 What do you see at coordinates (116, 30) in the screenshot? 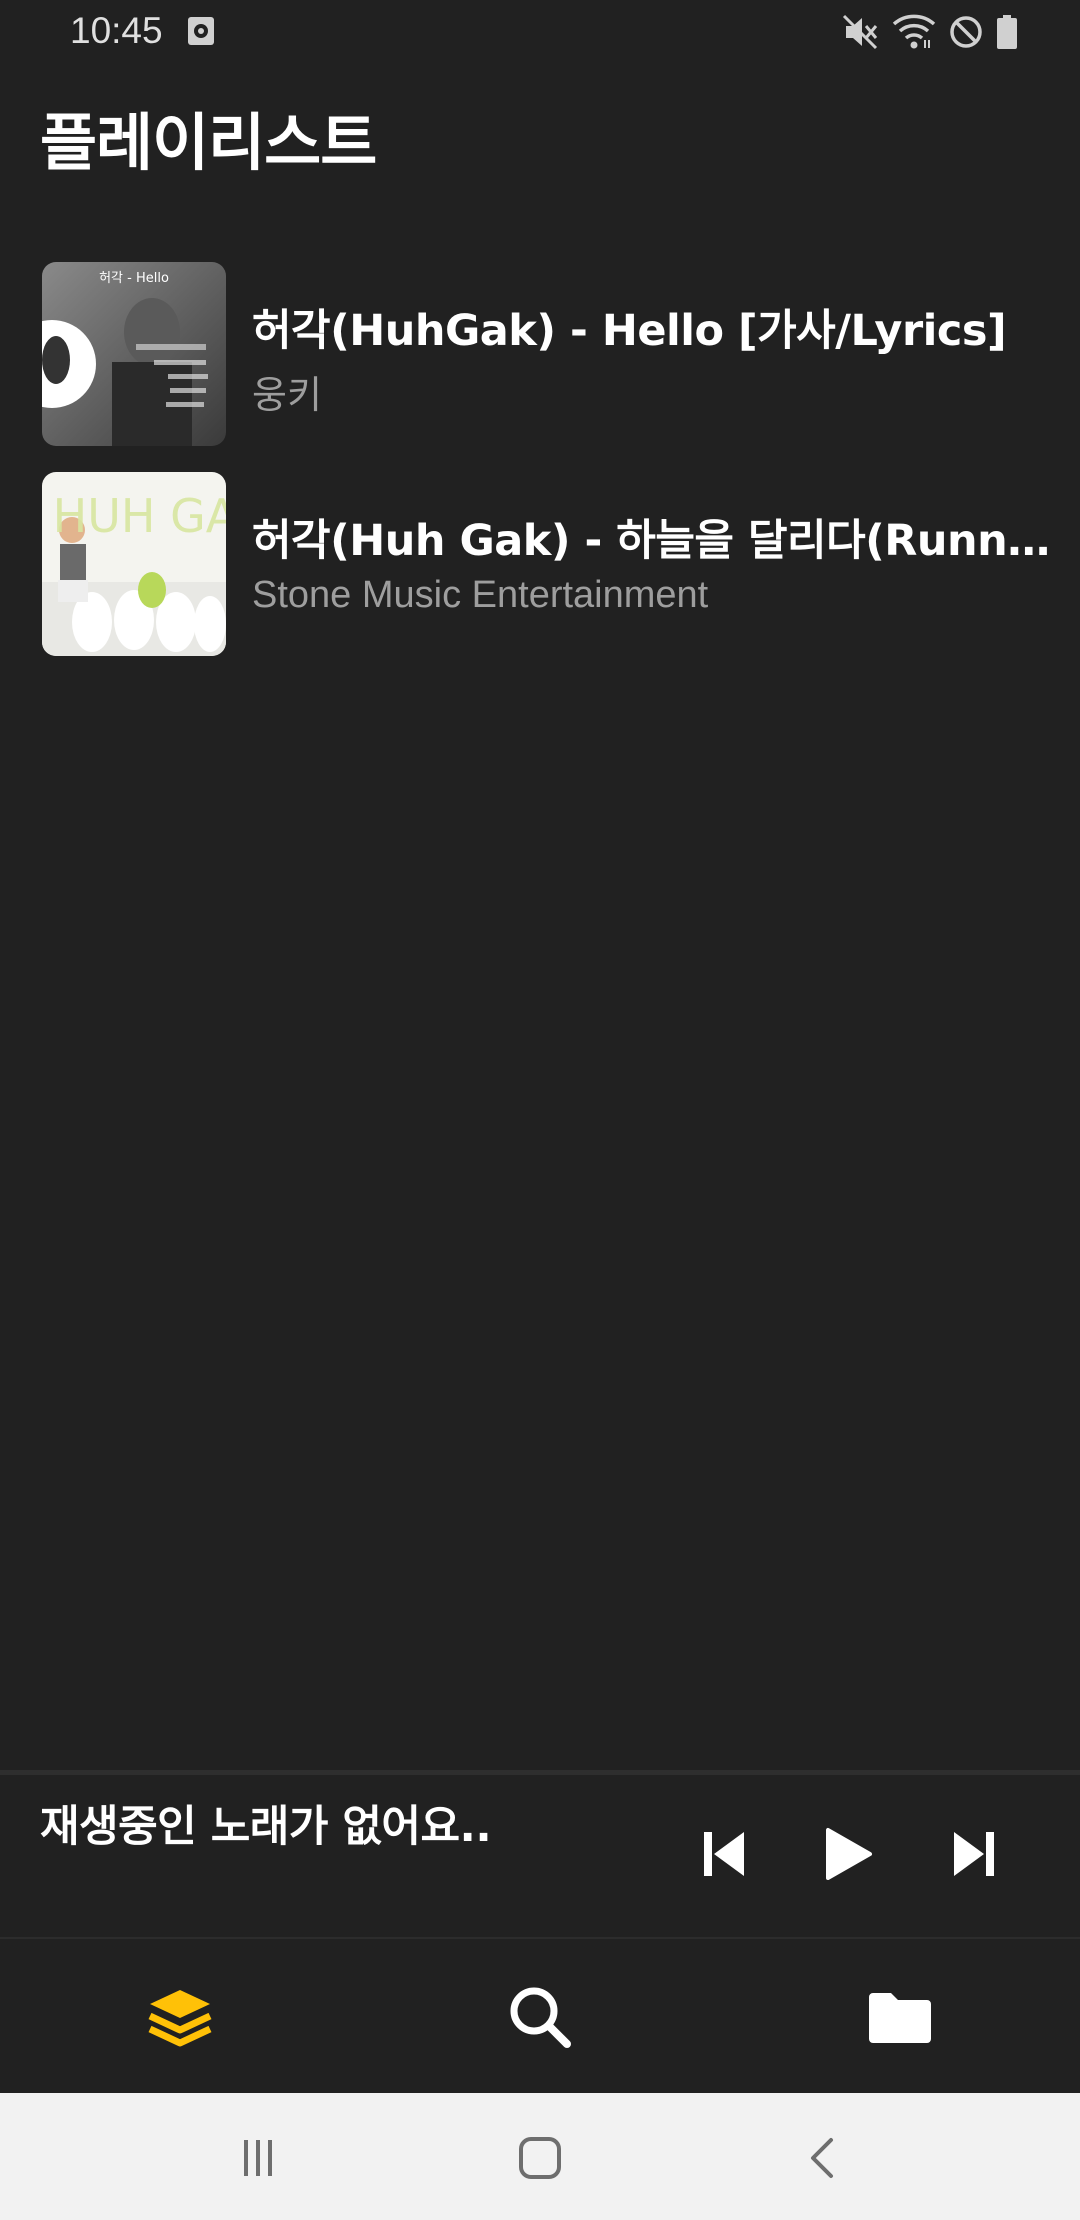
I see `status-time: 10:45` at bounding box center [116, 30].